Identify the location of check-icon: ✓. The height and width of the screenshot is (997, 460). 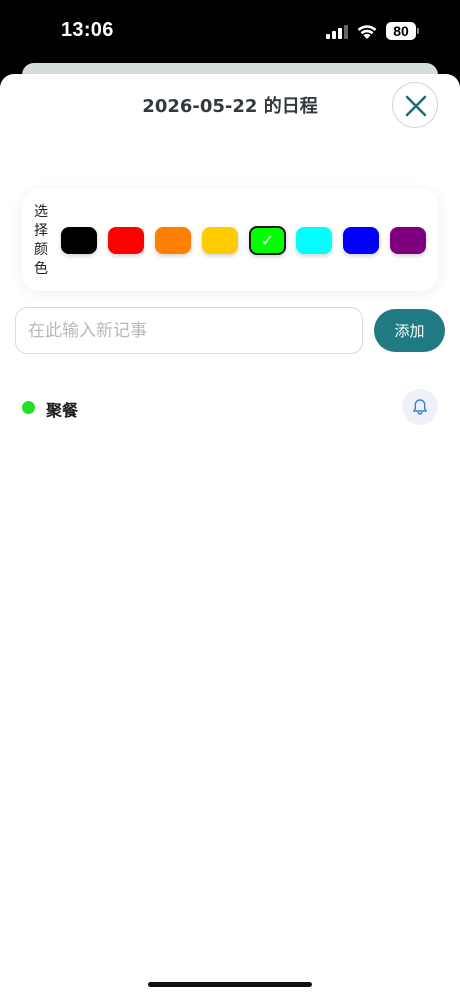
(267, 240).